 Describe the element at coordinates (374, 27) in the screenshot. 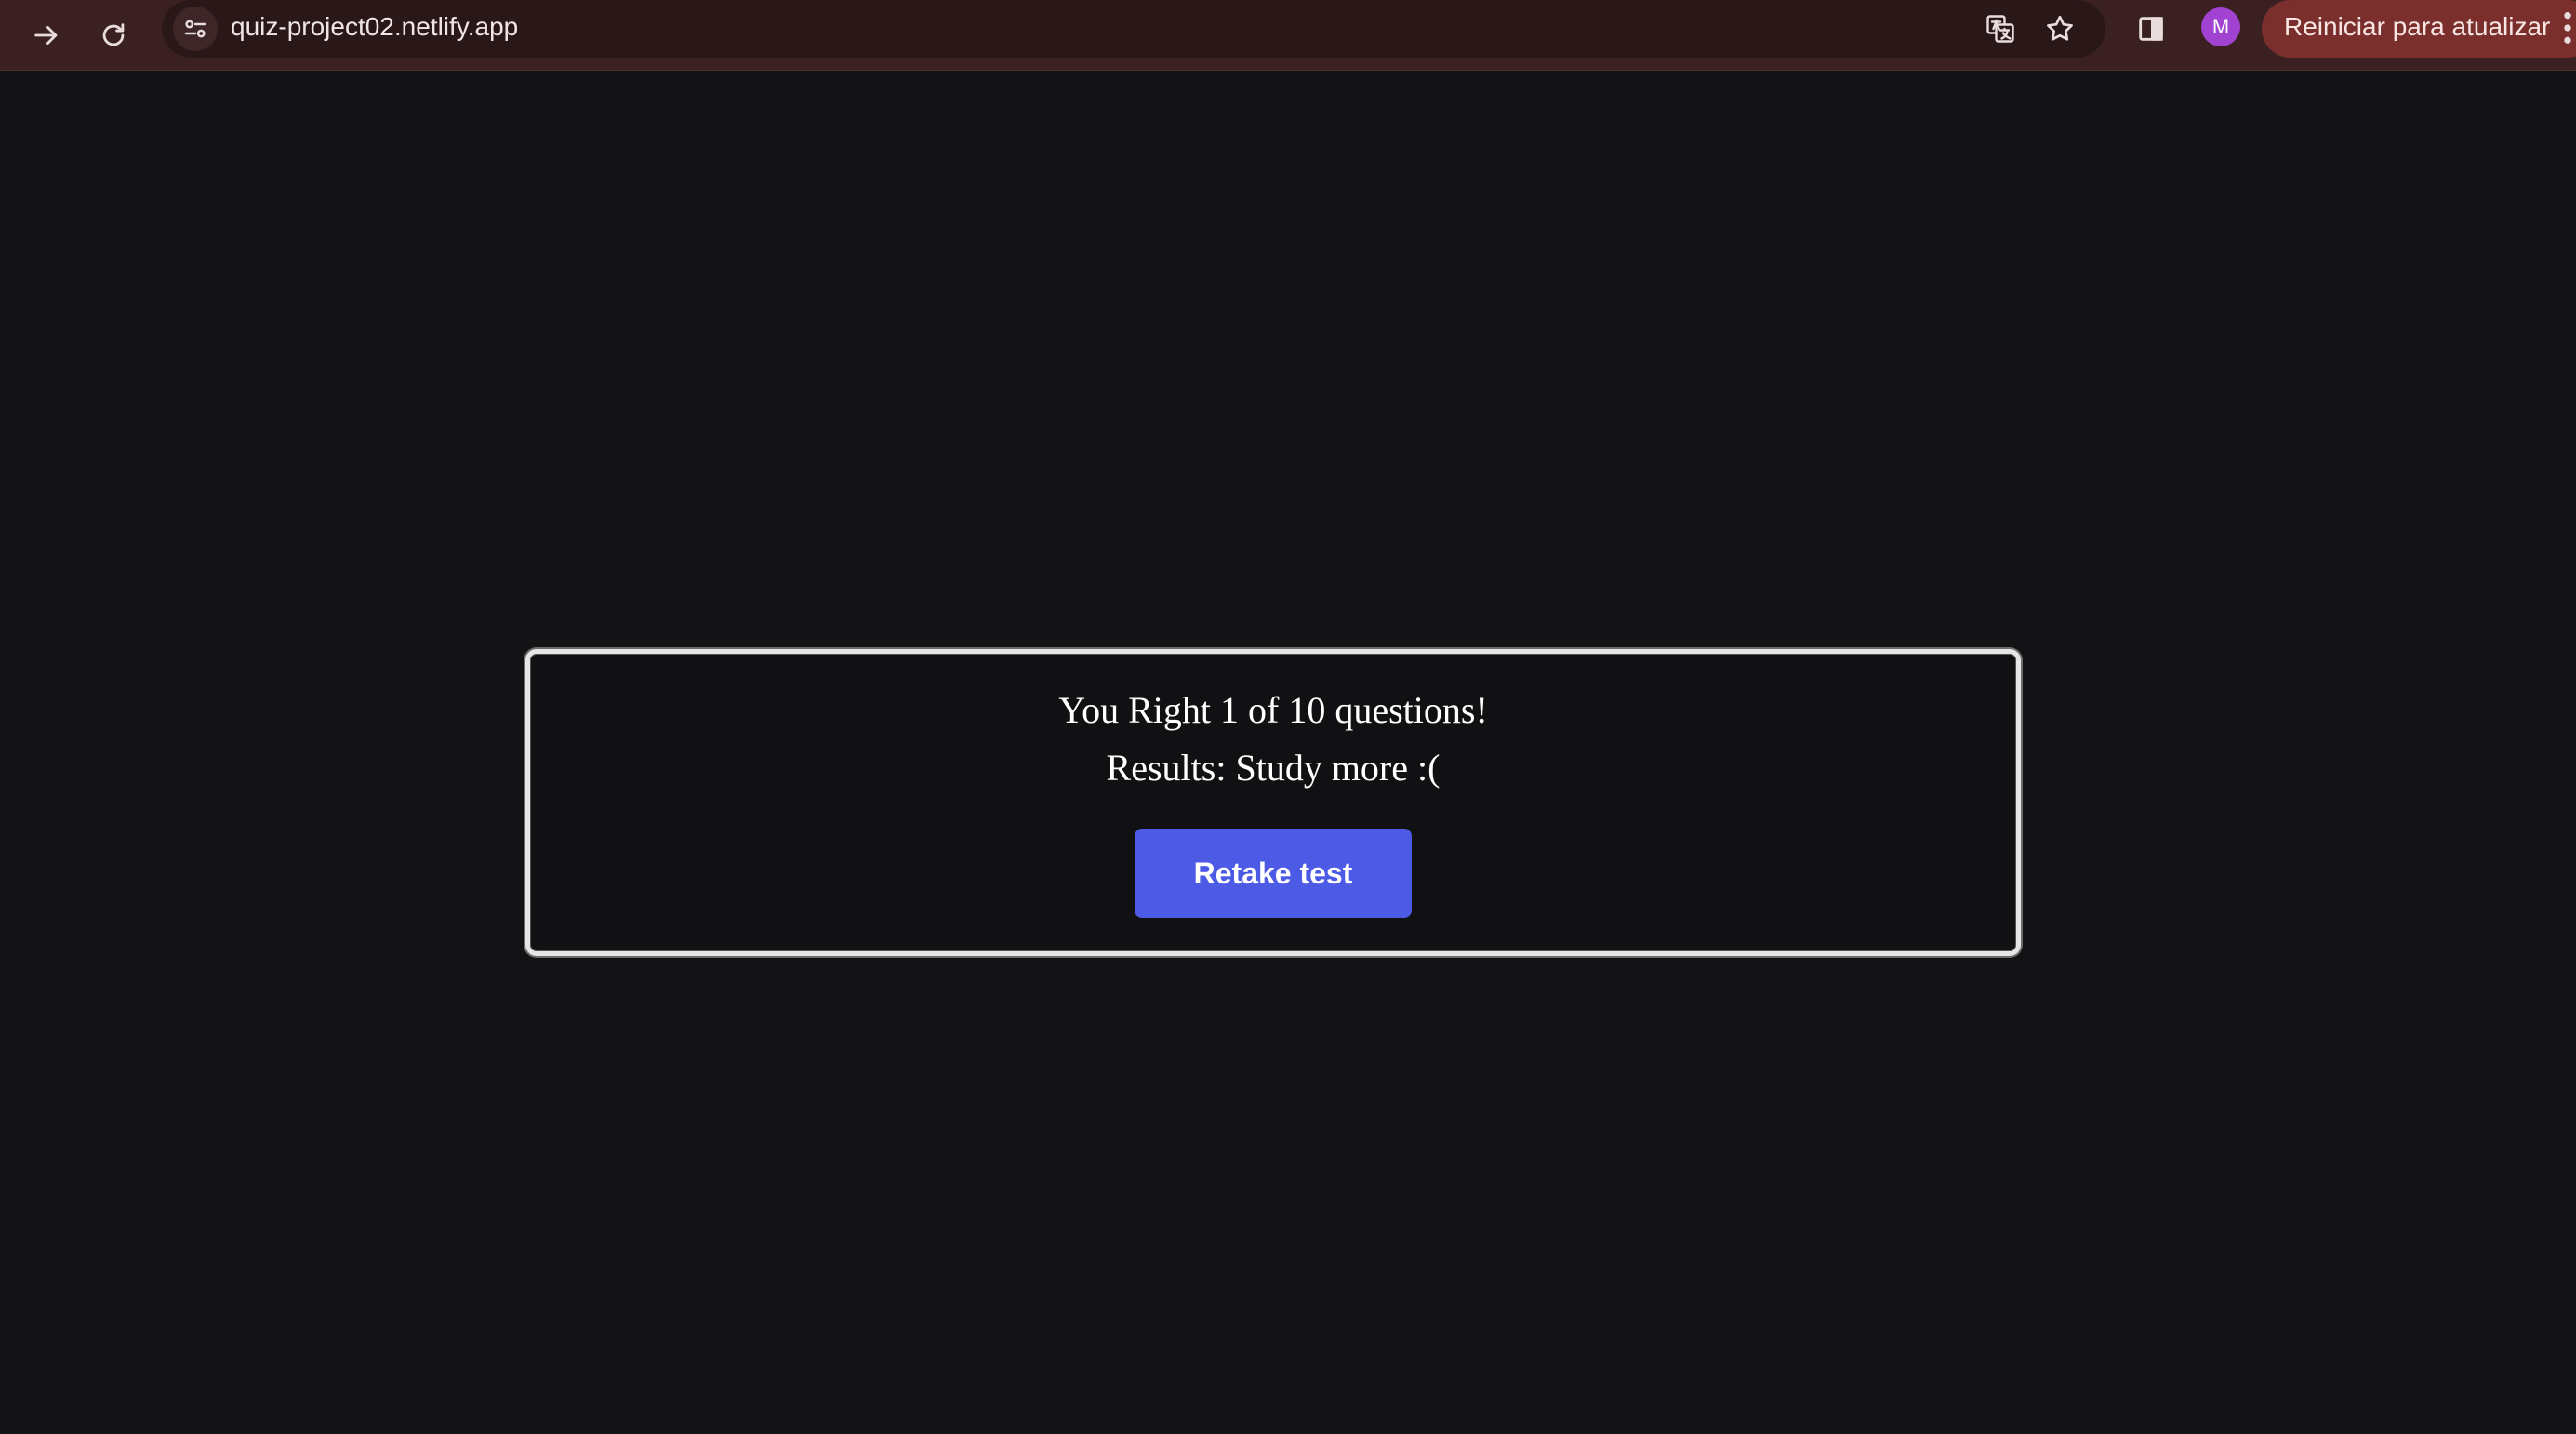

I see `url-text: quiz-project02.netlify.app` at that location.